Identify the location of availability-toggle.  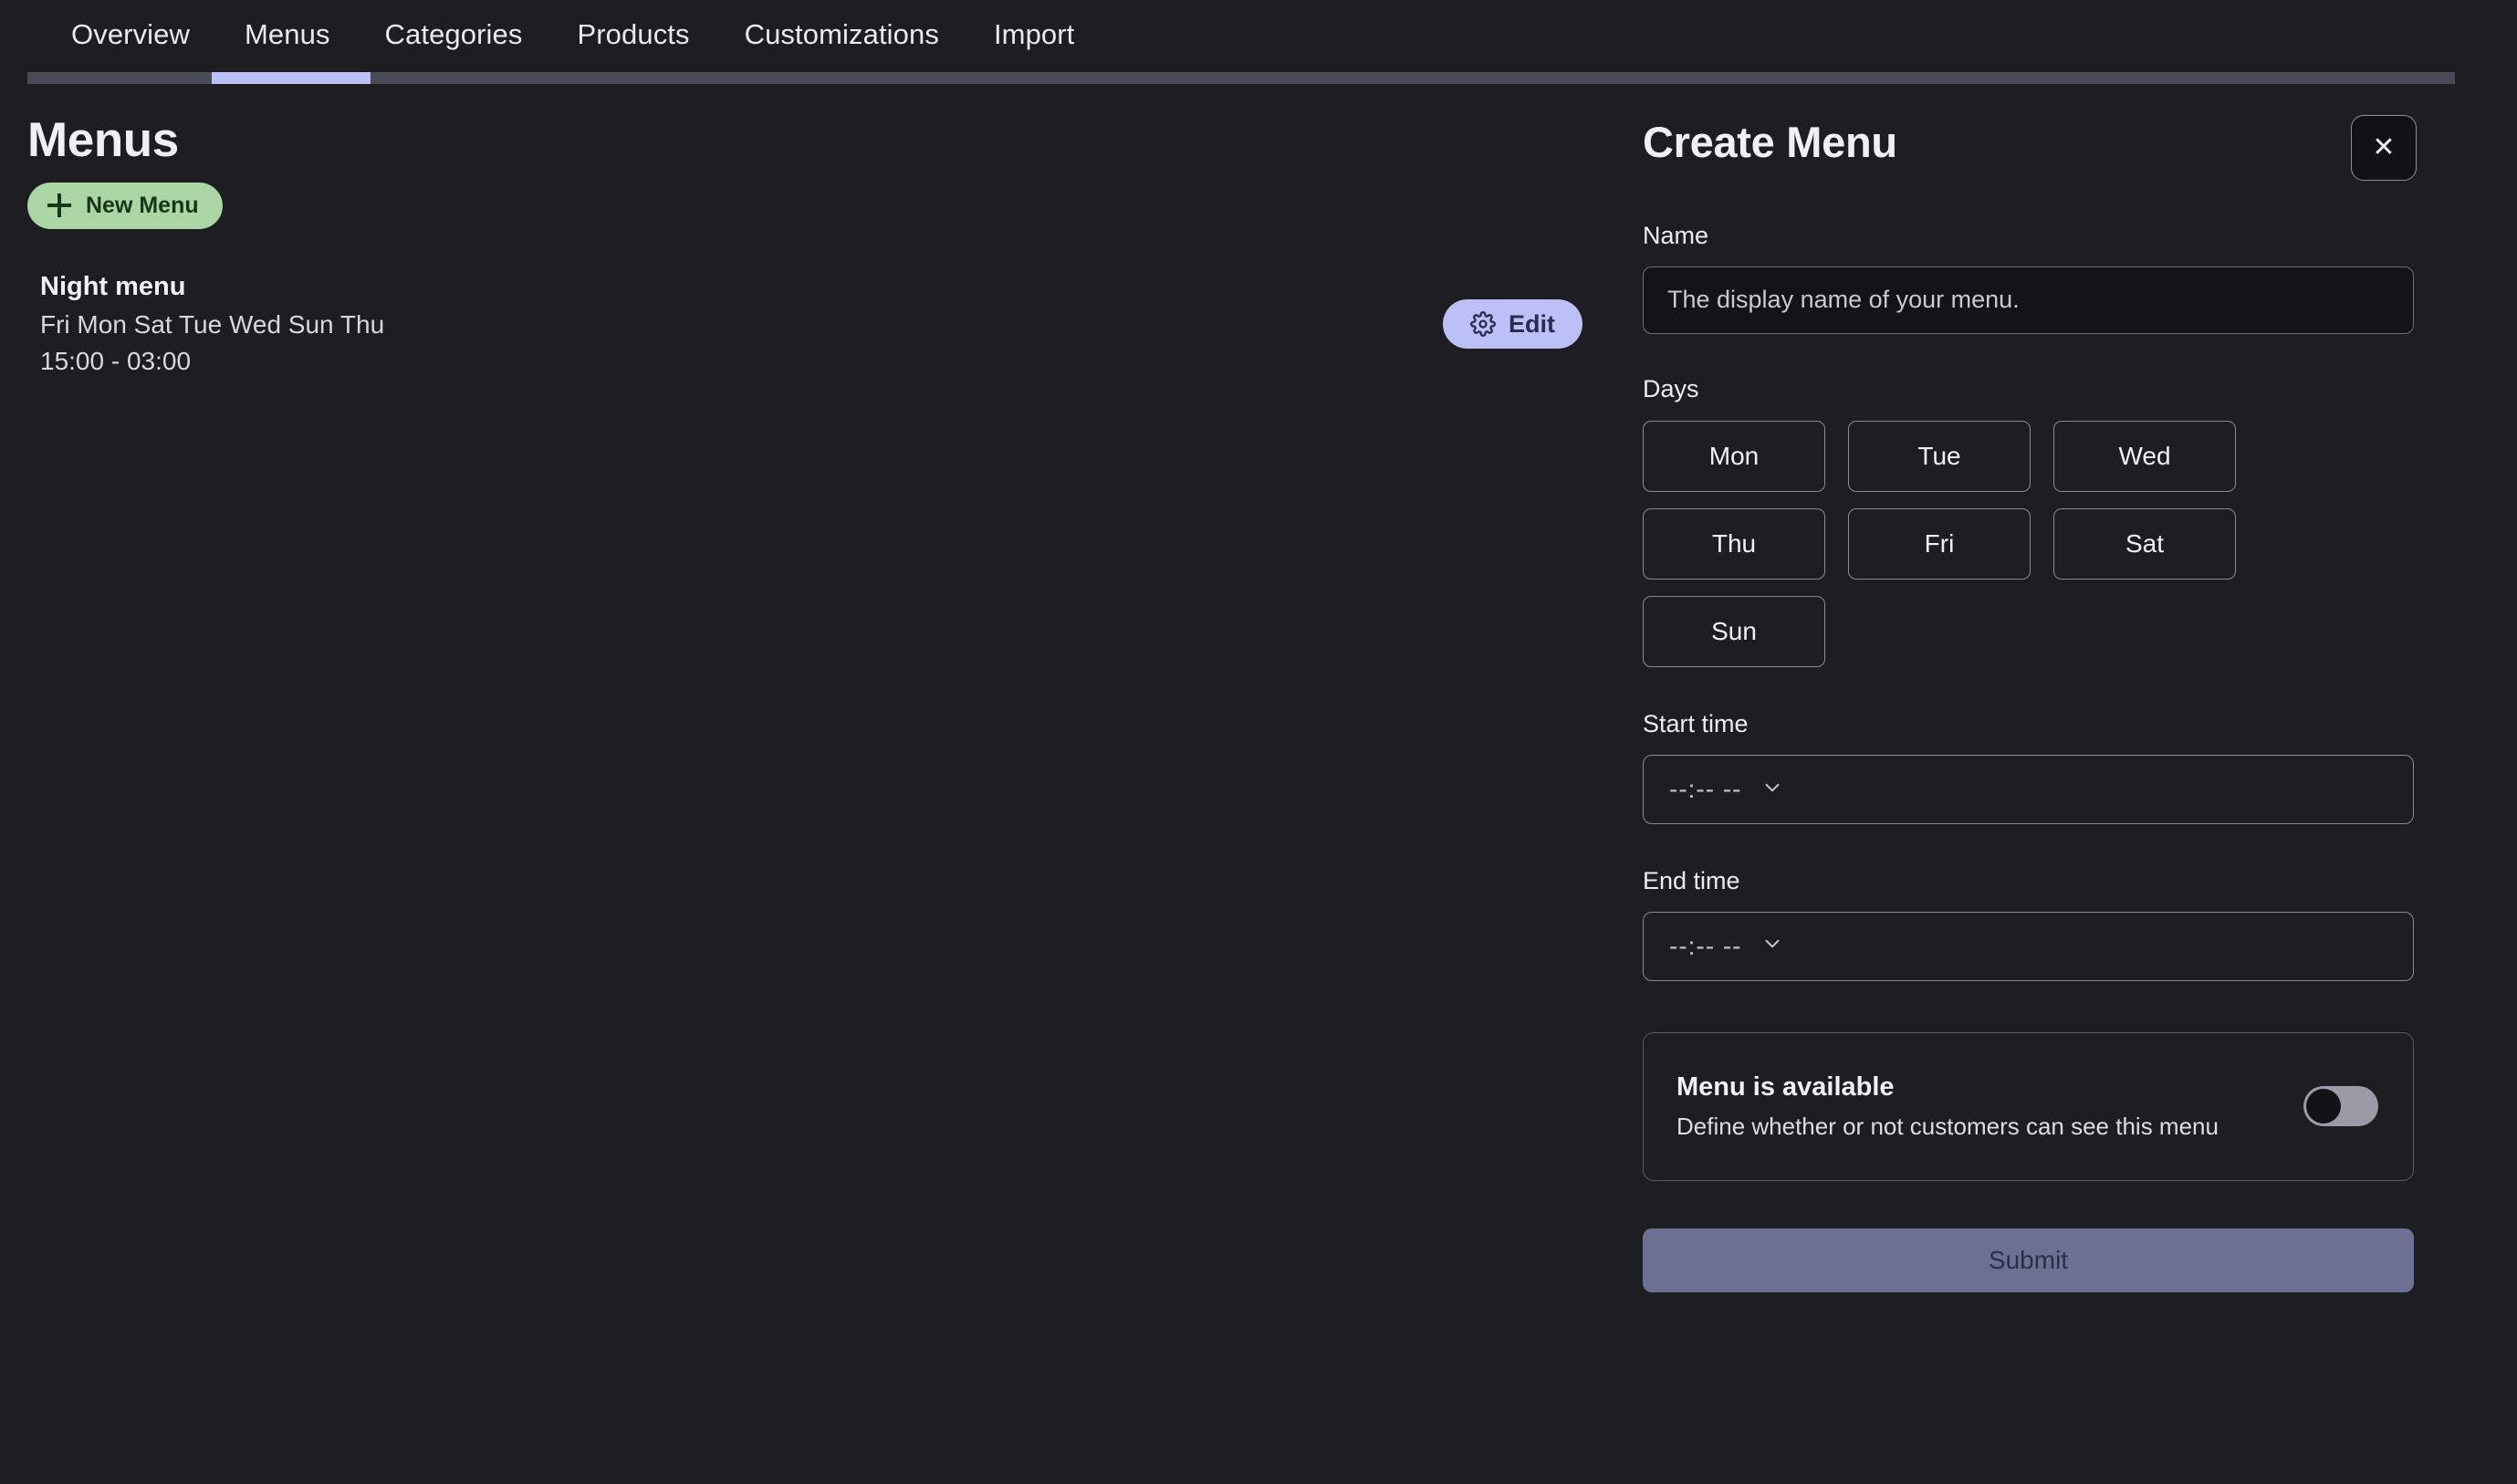
(2340, 1106).